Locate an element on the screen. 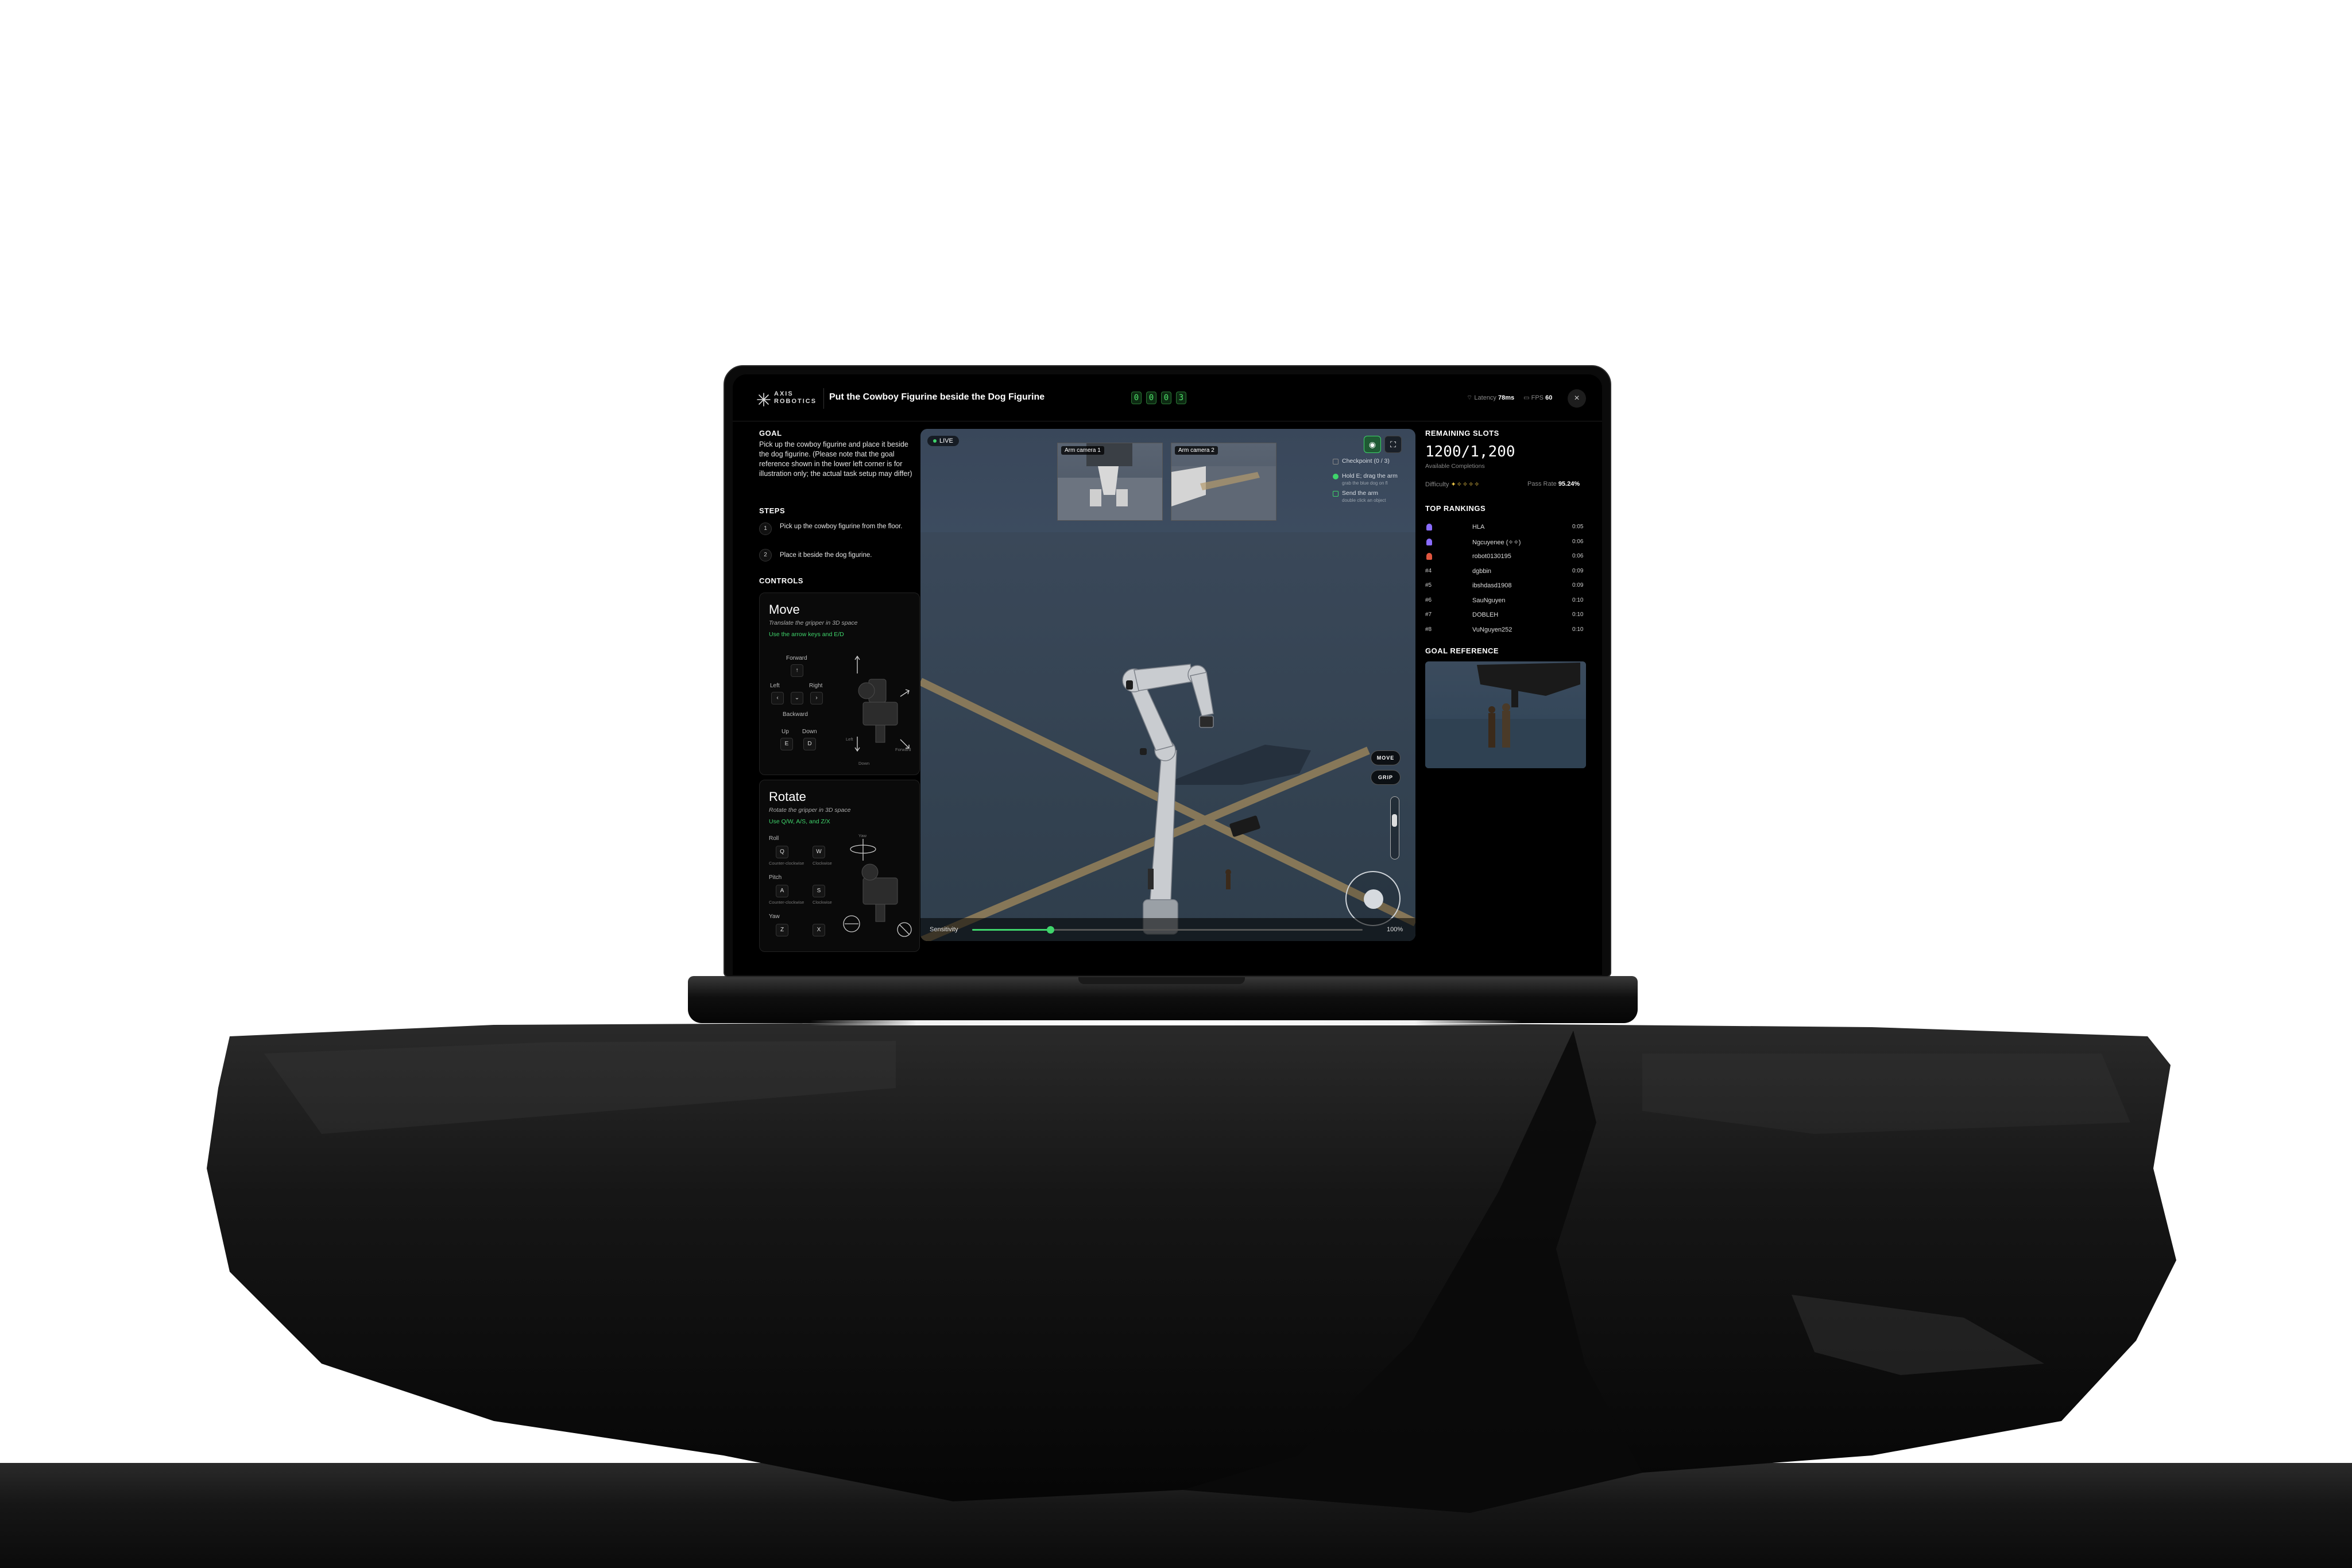 This screenshot has height=1568, width=2352. checkpoint-1-sub: grab the blue dog on fl is located at coordinates (1365, 484).